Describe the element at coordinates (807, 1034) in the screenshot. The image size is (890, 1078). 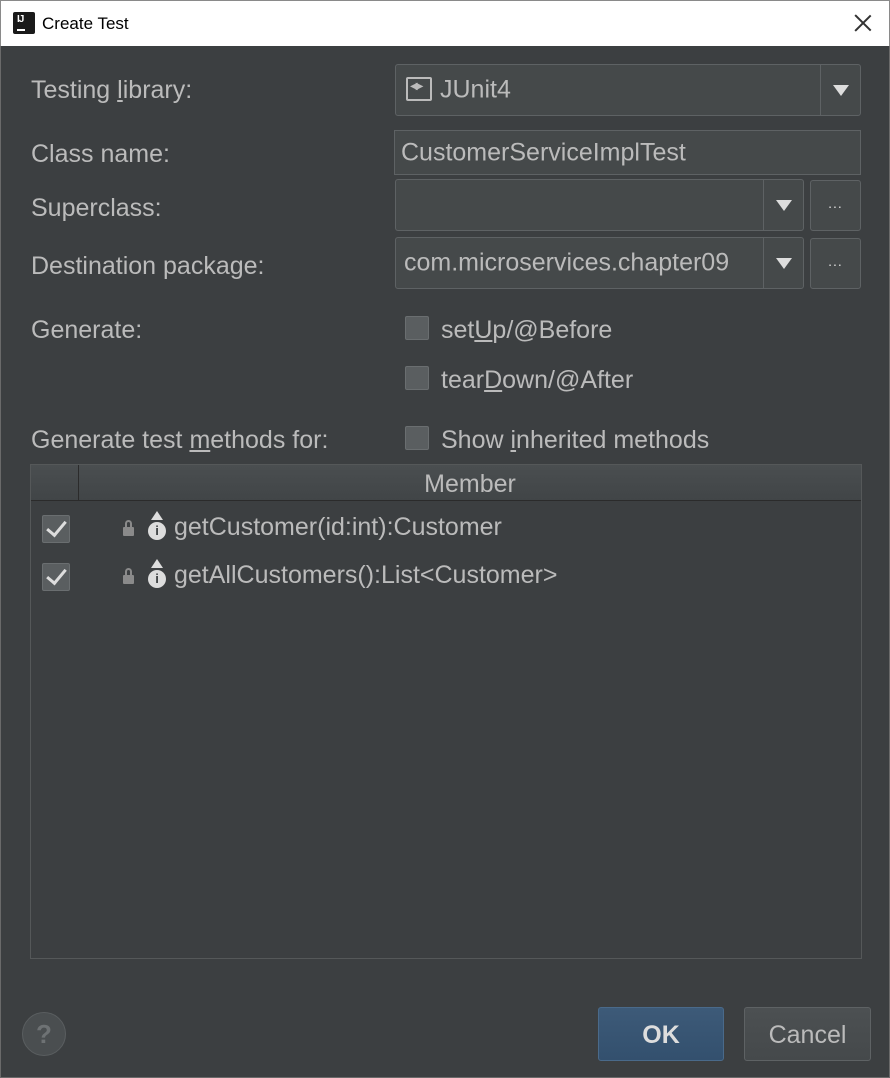
I see `cancel-button: Cancel` at that location.